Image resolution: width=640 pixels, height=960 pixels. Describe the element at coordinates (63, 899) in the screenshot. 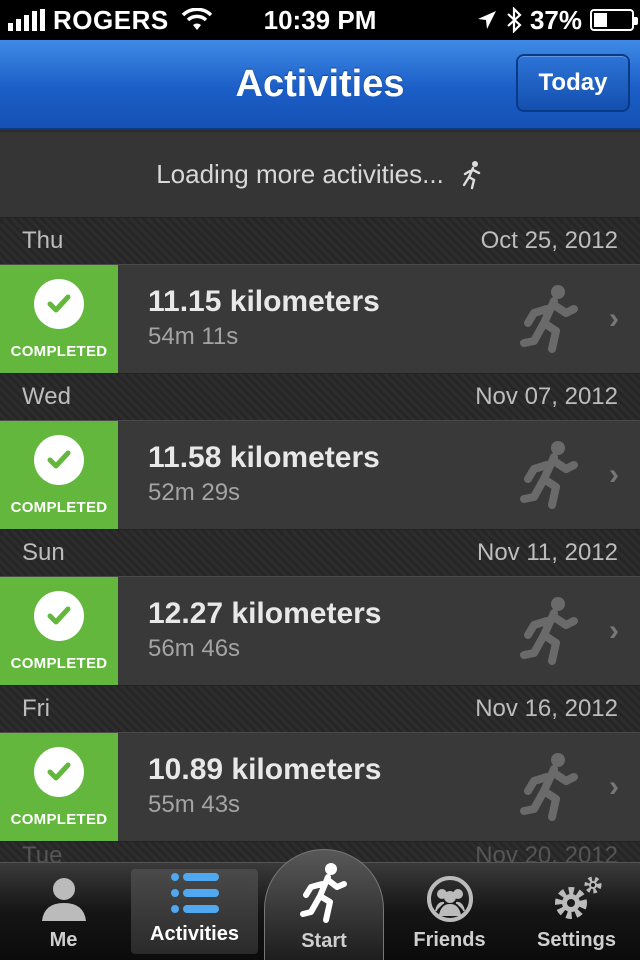

I see `person-icon` at that location.